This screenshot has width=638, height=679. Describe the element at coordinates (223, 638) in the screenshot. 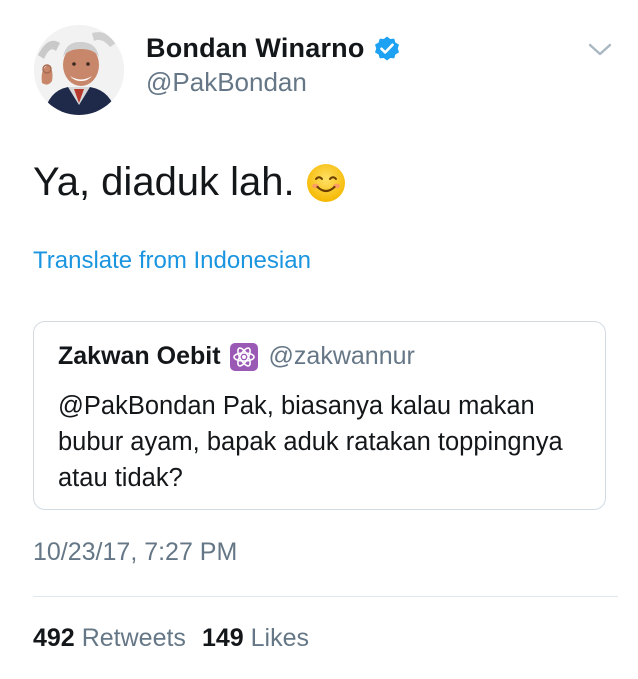

I see `likes-count: 149` at that location.